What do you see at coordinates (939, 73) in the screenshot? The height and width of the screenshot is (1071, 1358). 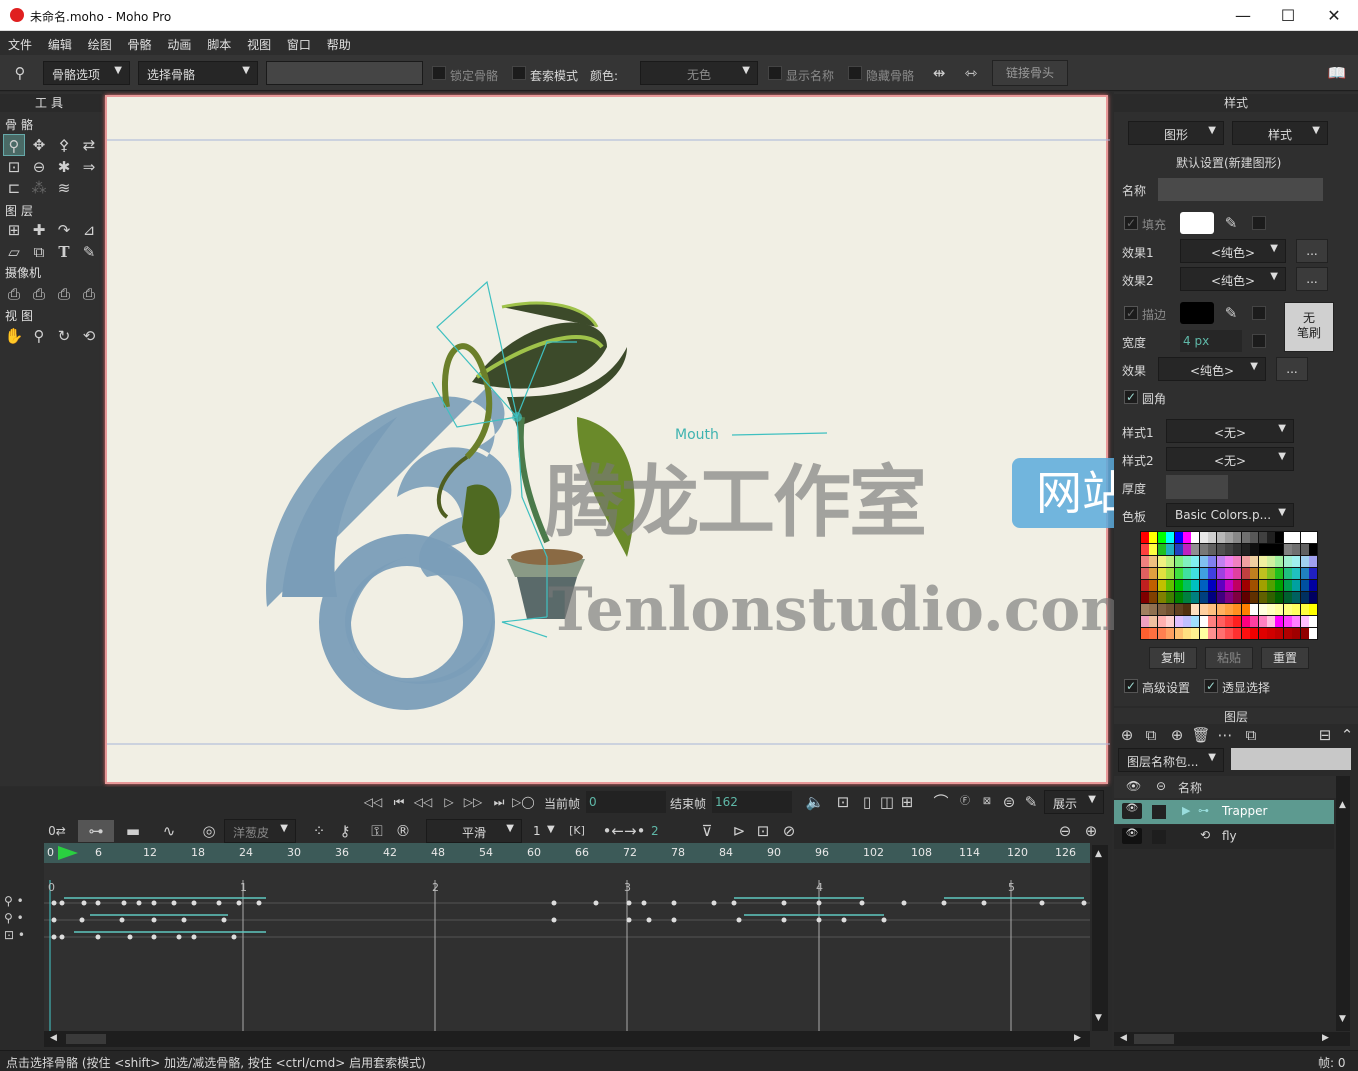 I see `flip-horizontal-icon: ⇹` at bounding box center [939, 73].